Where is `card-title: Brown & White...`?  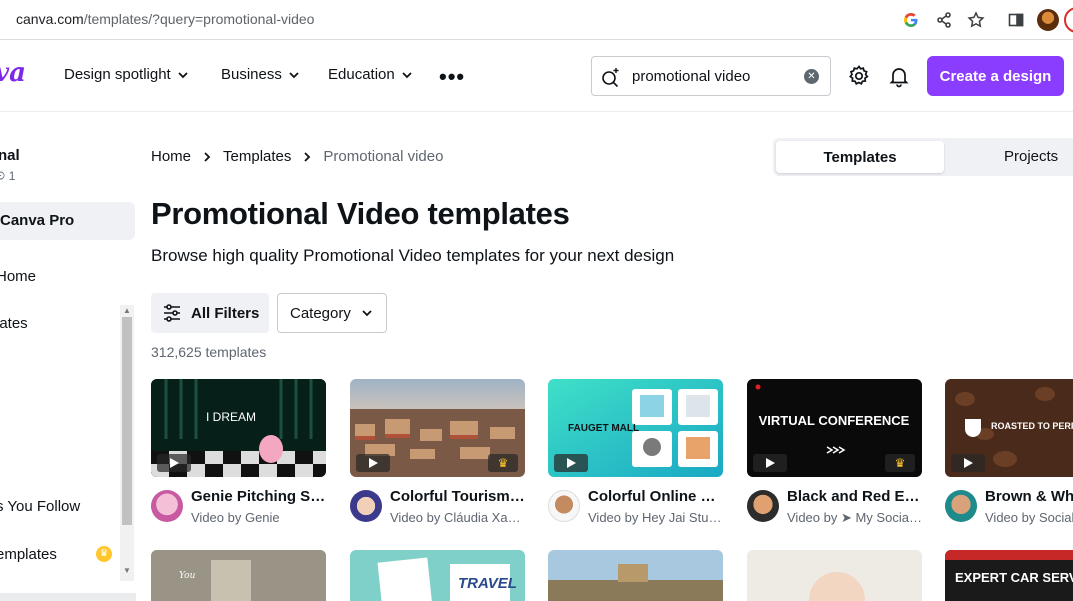 card-title: Brown & White... is located at coordinates (1029, 496).